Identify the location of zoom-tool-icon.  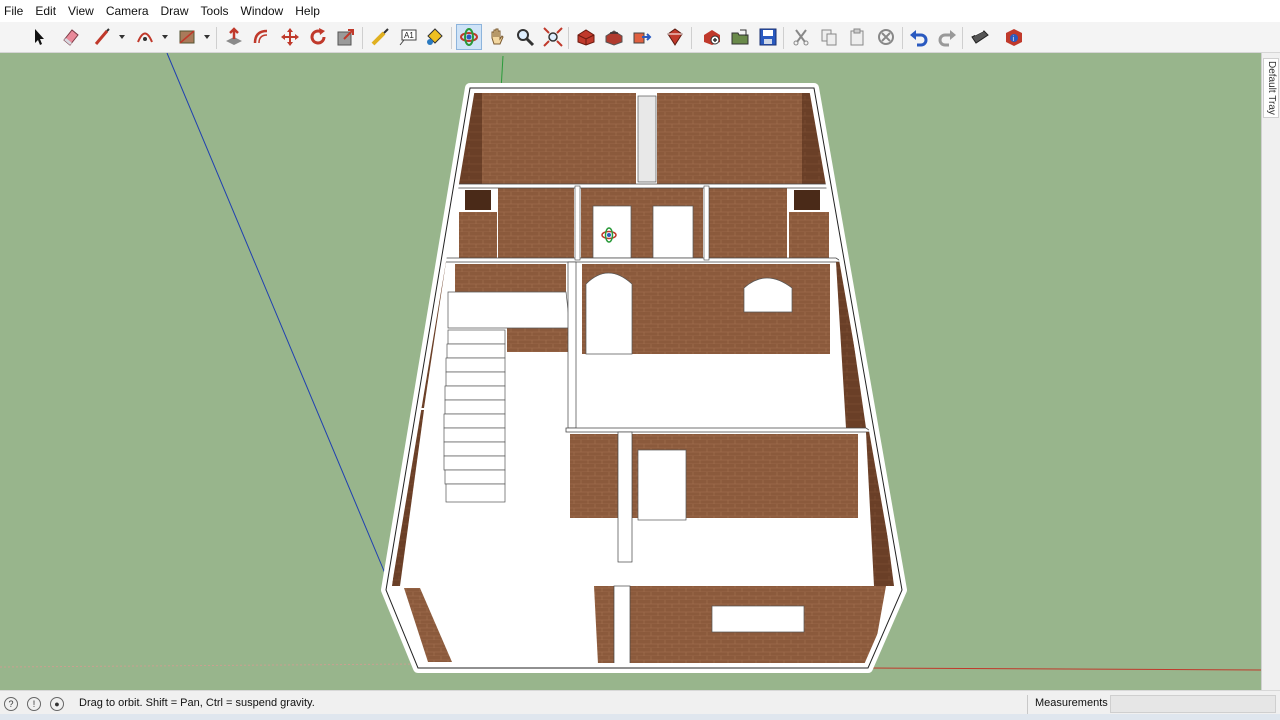
(526, 38).